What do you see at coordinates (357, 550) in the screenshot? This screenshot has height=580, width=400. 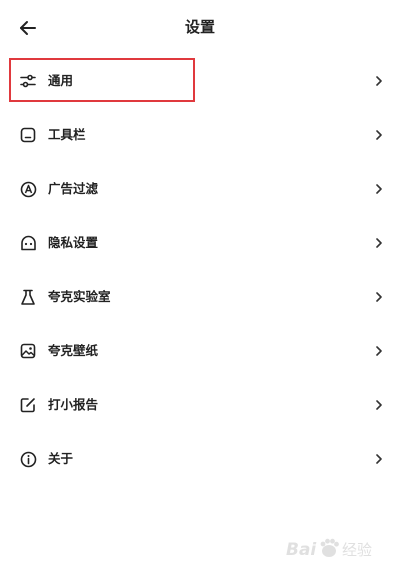 I see `svg-text: 经验` at bounding box center [357, 550].